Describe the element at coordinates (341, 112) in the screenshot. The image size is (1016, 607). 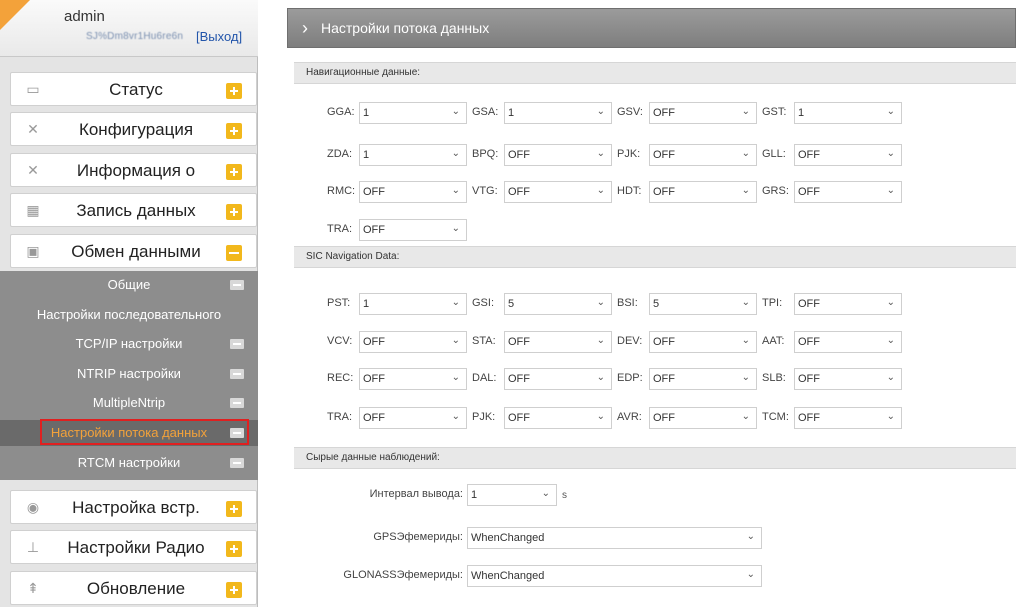
I see `field-label: GGA:` at that location.